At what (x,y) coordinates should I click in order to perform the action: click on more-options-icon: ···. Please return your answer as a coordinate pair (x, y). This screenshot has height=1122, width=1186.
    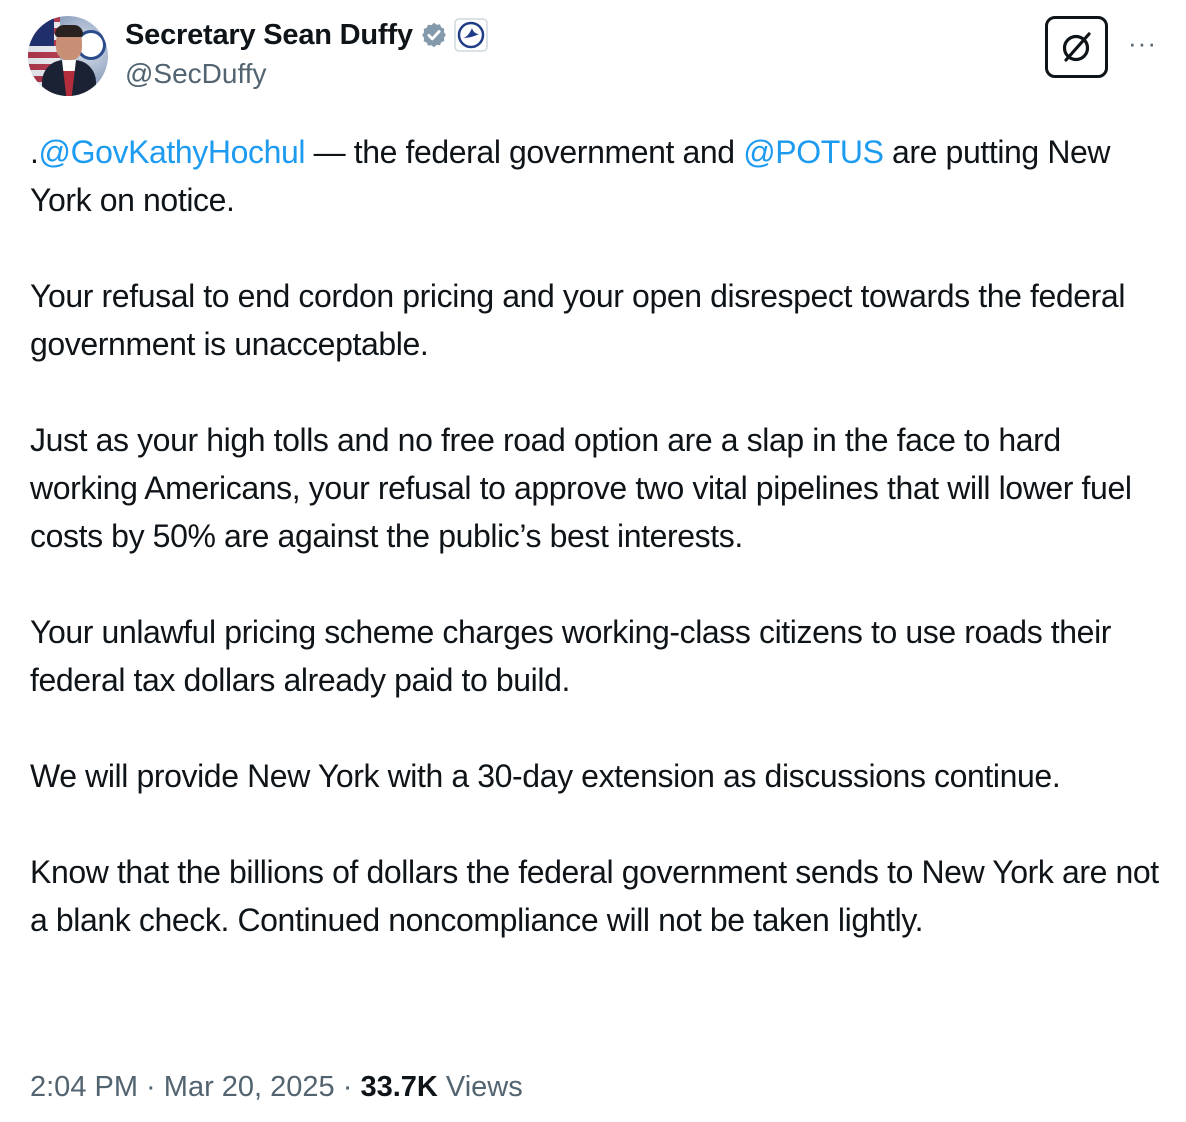
    Looking at the image, I should click on (1142, 43).